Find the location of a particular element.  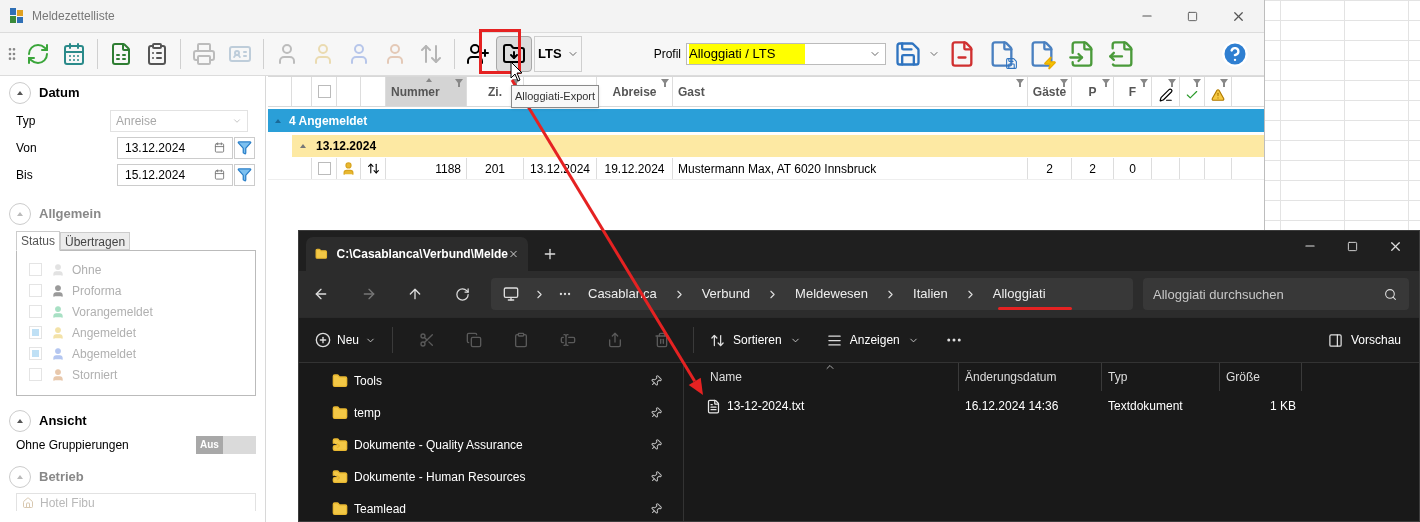

linked-folder-icon is located at coordinates (340, 445).